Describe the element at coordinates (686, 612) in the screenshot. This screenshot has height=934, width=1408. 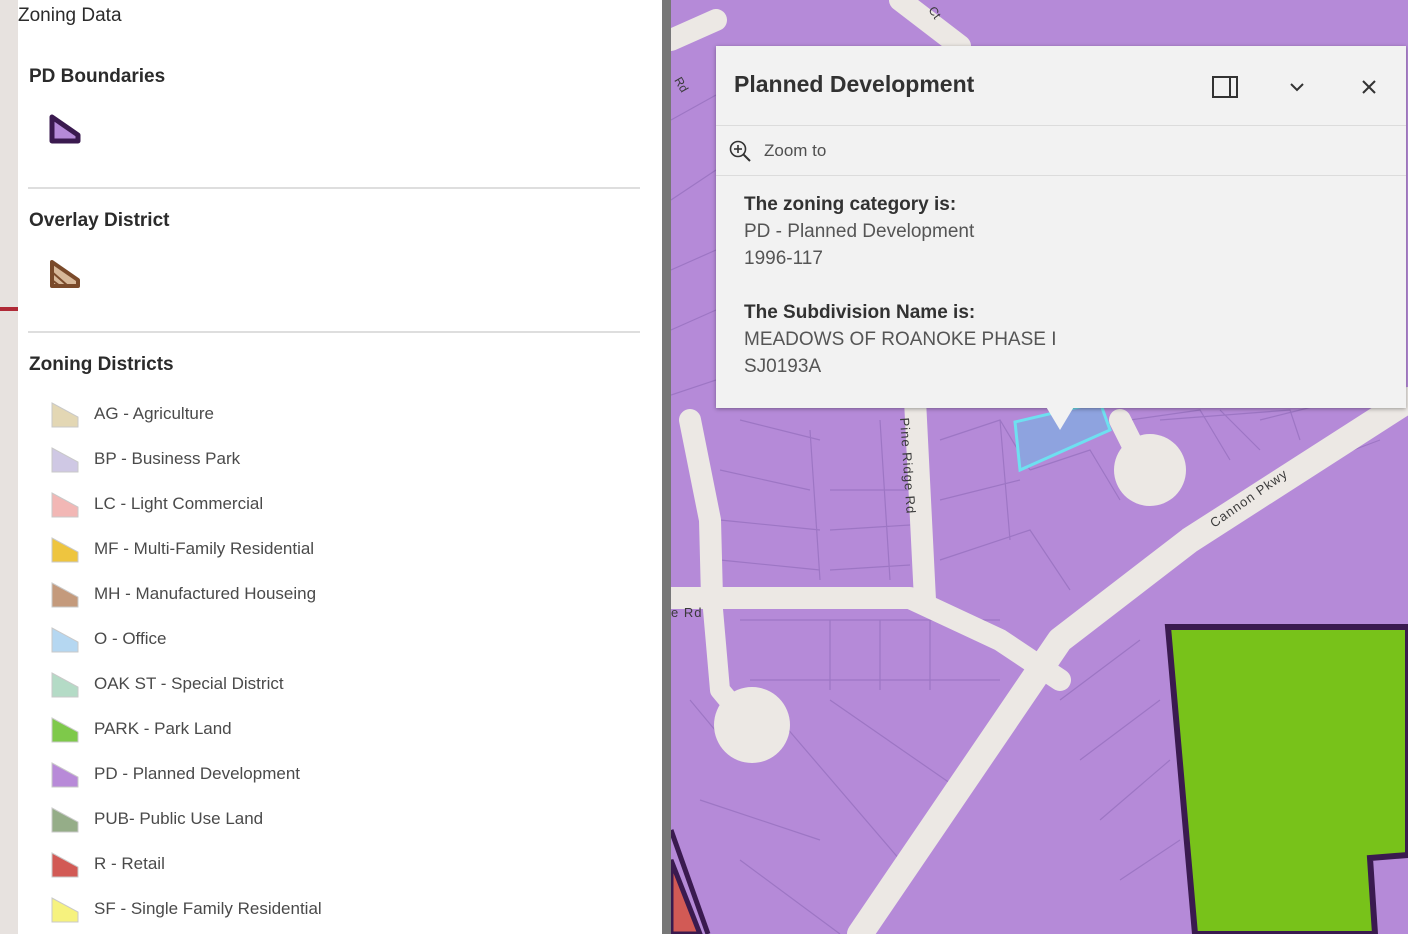
I see `street-label-left-rd: e Rd` at that location.